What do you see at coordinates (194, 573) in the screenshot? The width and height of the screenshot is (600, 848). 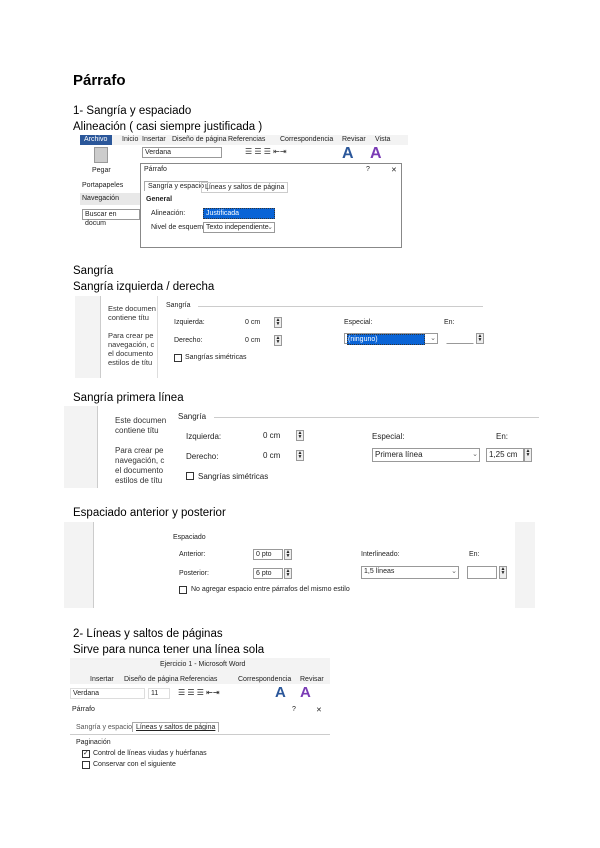 I see `after-label: Posterior:` at bounding box center [194, 573].